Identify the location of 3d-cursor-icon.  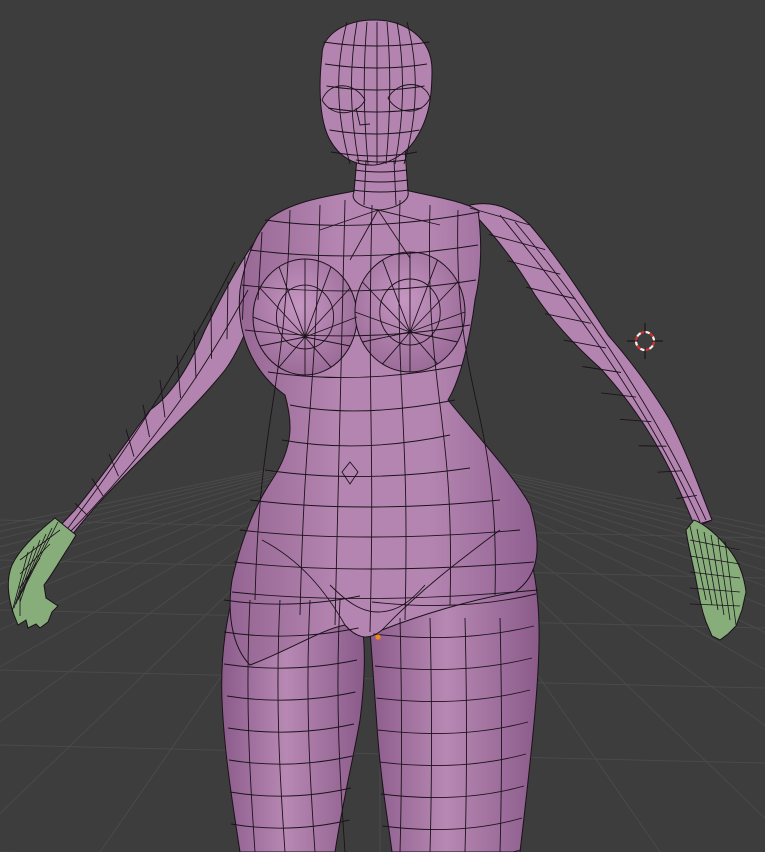
(645, 341).